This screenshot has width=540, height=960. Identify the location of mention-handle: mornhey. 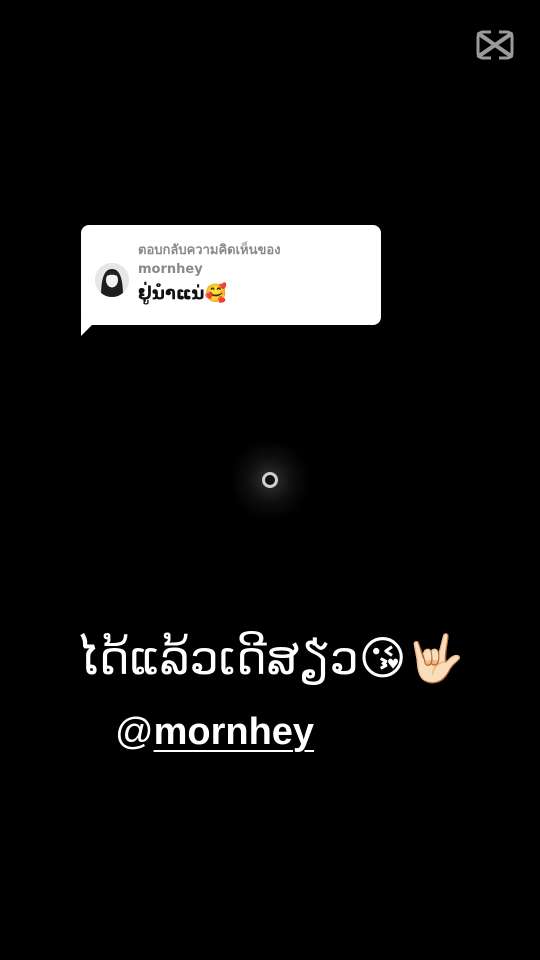
(234, 732).